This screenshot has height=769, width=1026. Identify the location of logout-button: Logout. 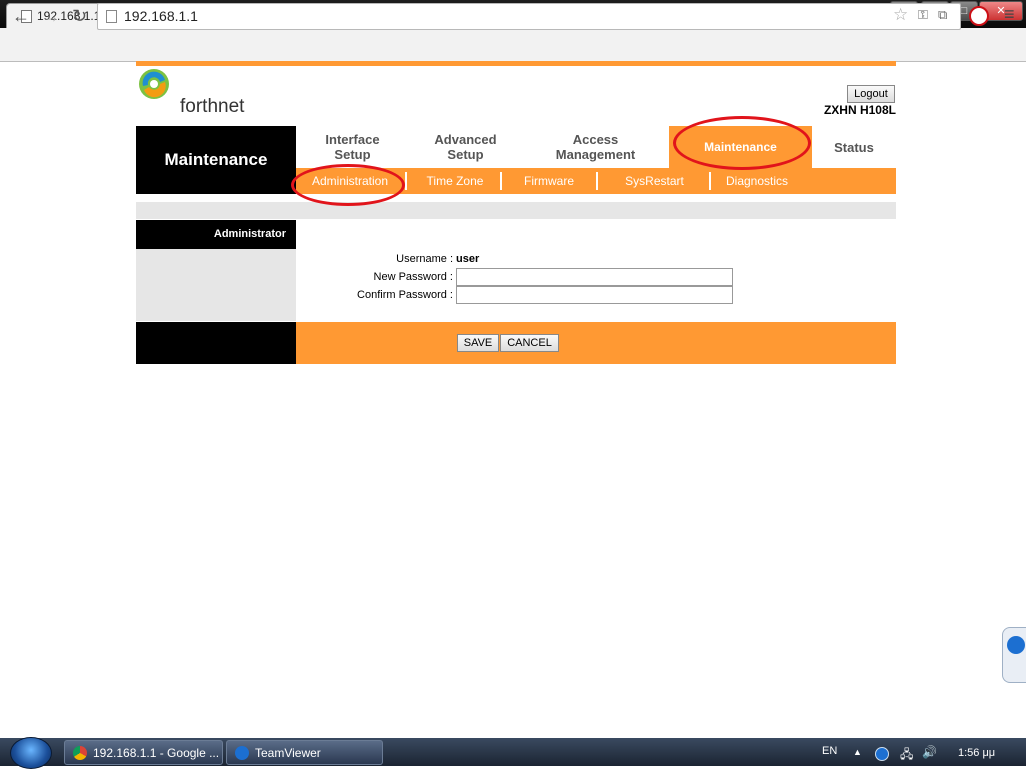
(871, 94).